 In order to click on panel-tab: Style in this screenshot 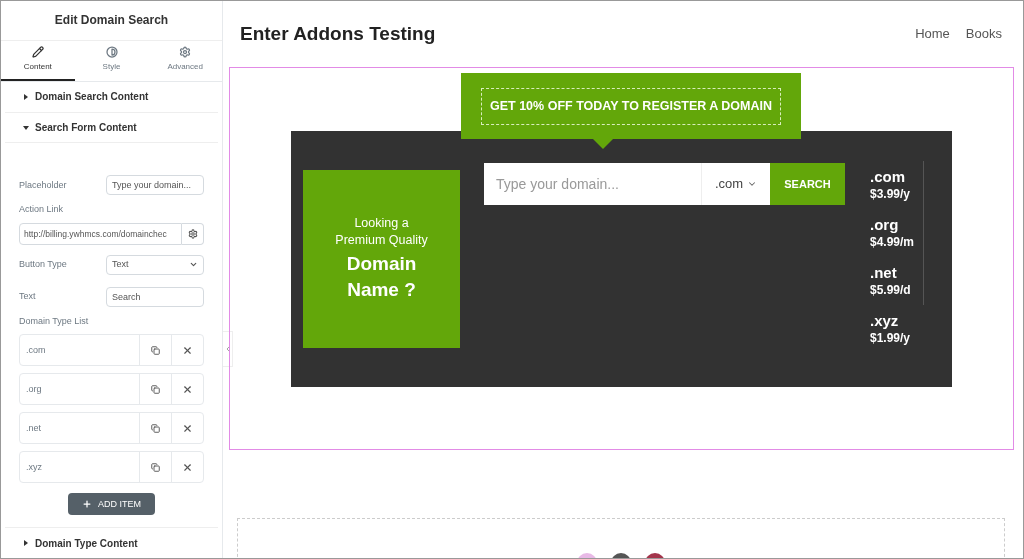, I will do `click(111, 61)`.